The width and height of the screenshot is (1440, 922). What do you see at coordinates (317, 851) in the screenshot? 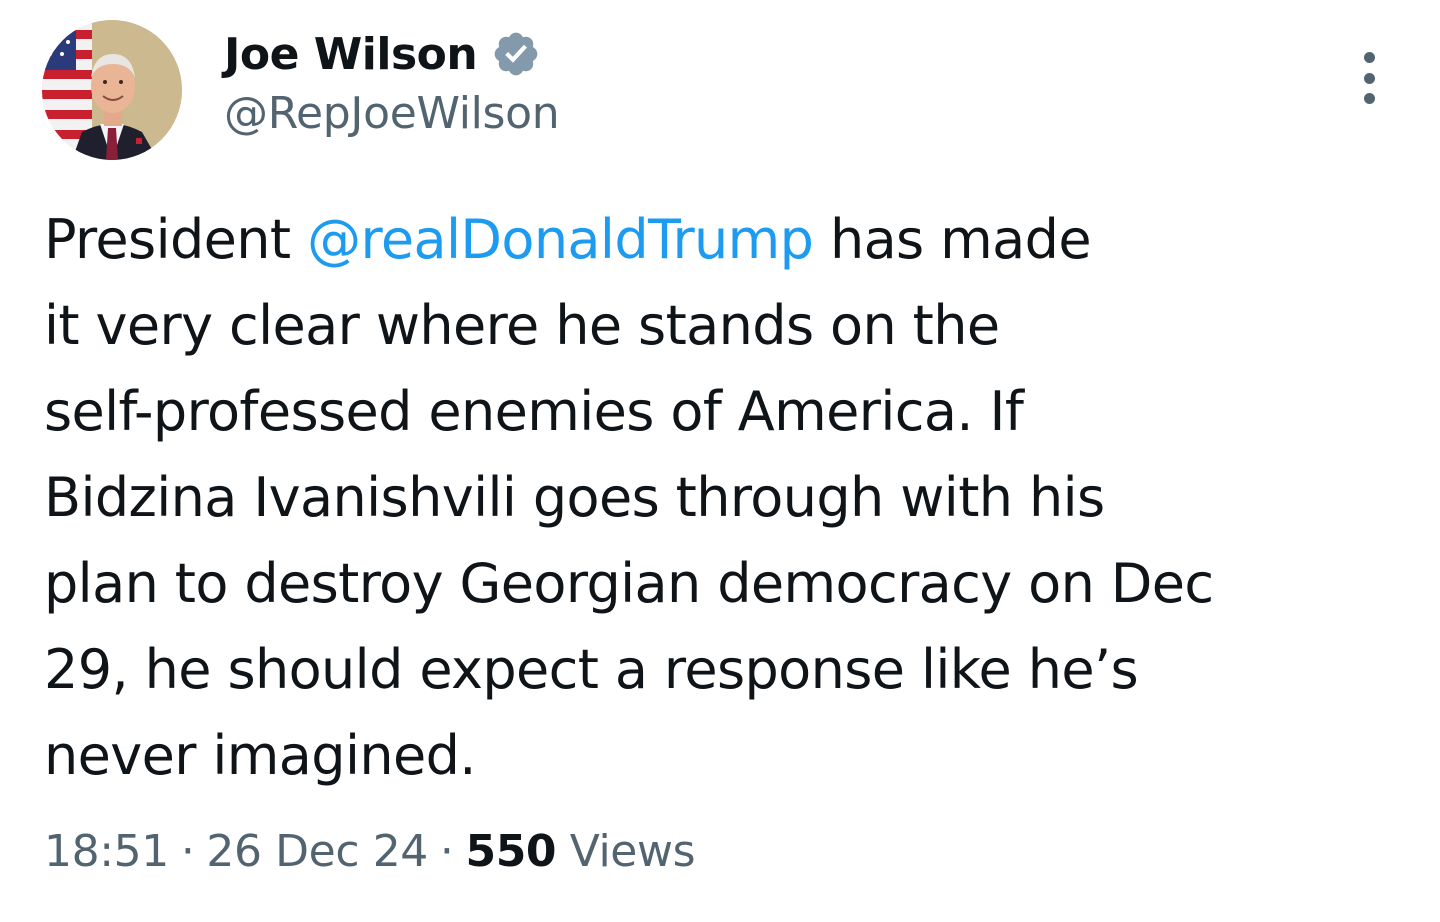
I see `tweet-date: 26 Dec 24` at bounding box center [317, 851].